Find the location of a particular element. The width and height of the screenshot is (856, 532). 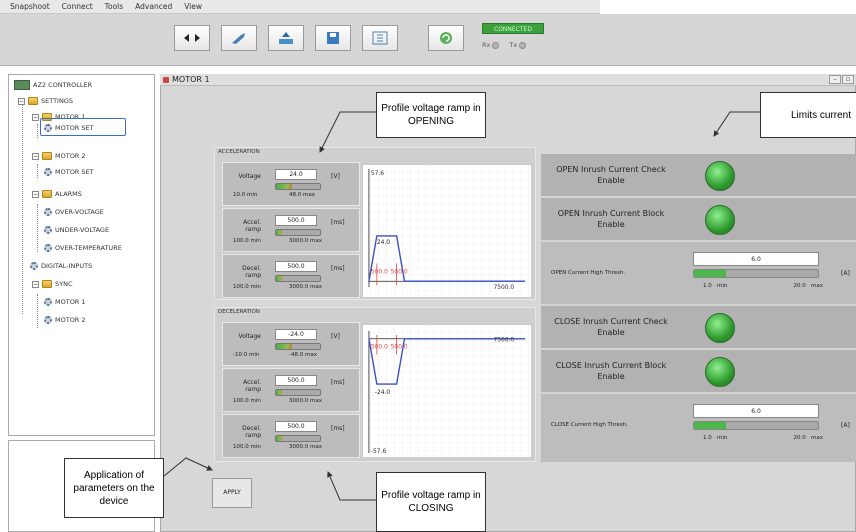

apply-button: APPLY is located at coordinates (232, 493).